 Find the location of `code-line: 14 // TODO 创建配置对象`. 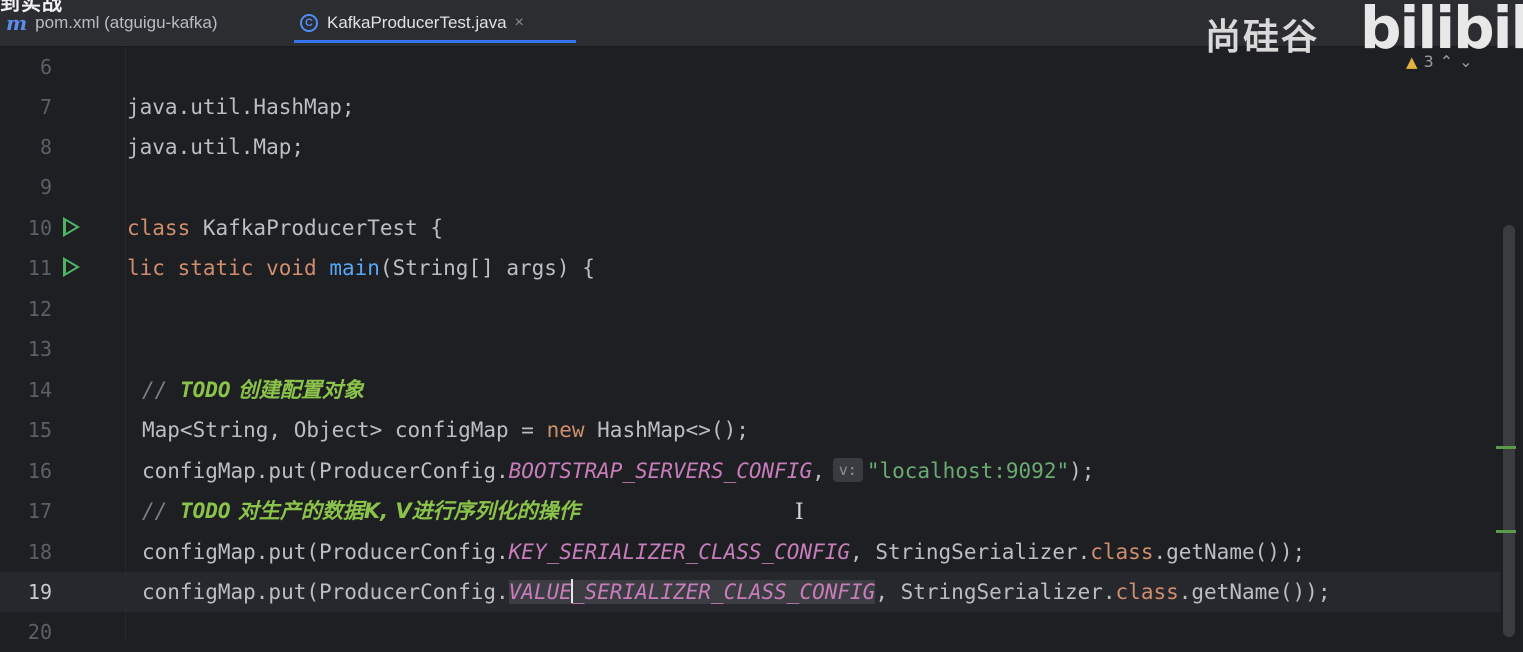

code-line: 14 // TODO 创建配置对象 is located at coordinates (750, 390).